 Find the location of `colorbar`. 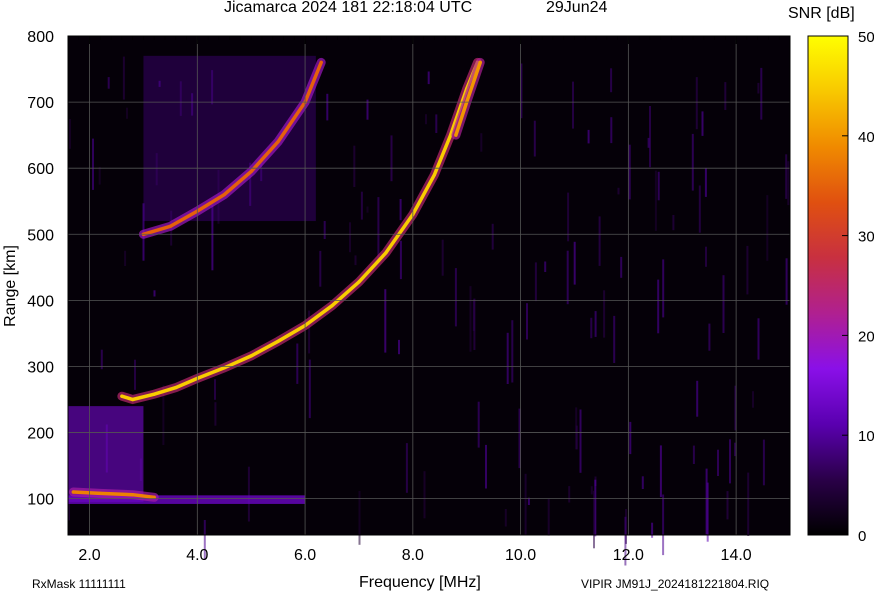

colorbar is located at coordinates (828, 285).